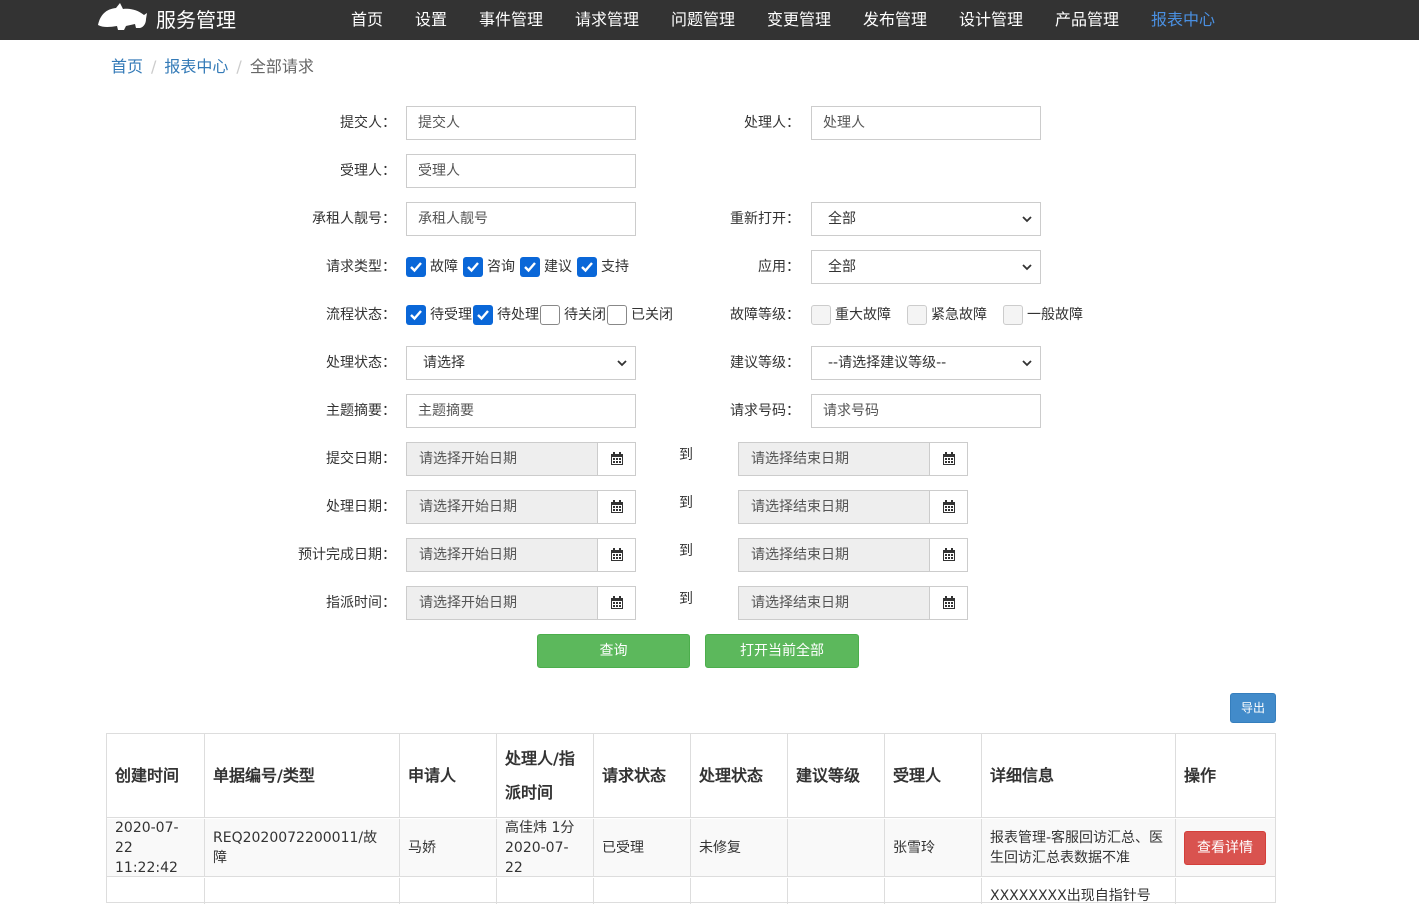 The image size is (1419, 904). What do you see at coordinates (521, 411) in the screenshot?
I see `subject-input` at bounding box center [521, 411].